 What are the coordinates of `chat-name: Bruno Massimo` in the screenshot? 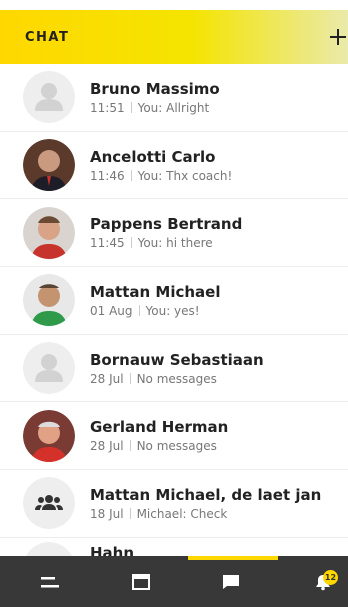 It's located at (155, 88).